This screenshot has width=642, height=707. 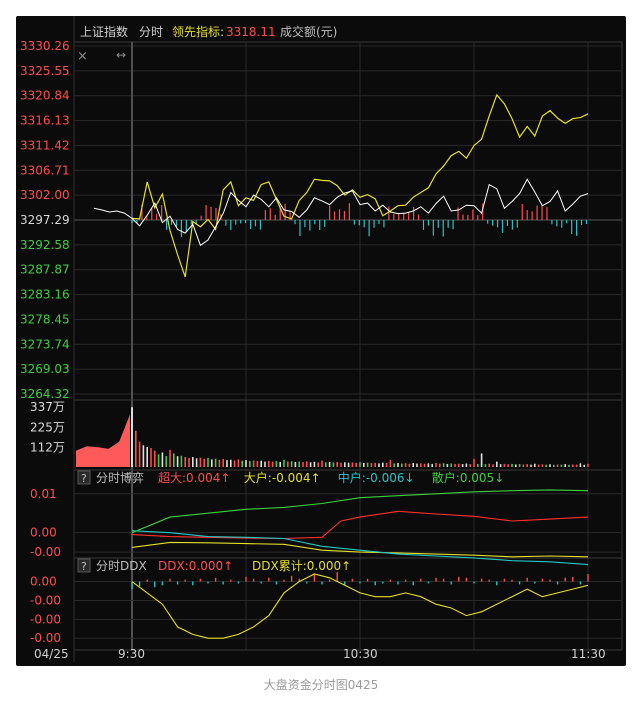 What do you see at coordinates (308, 31) in the screenshot?
I see `volume-label: 成交额(元)` at bounding box center [308, 31].